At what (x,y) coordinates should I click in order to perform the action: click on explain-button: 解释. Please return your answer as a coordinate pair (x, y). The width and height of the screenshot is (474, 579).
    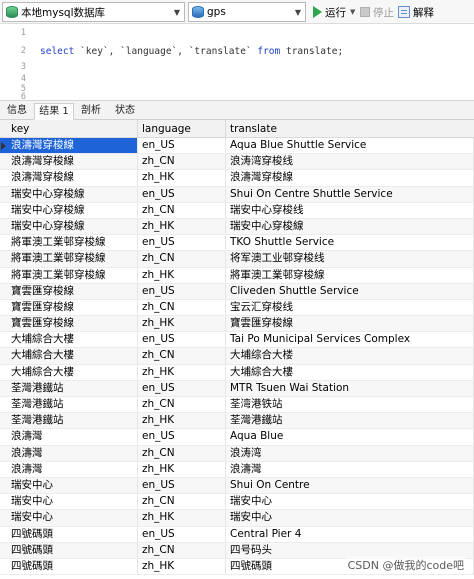
    Looking at the image, I should click on (416, 12).